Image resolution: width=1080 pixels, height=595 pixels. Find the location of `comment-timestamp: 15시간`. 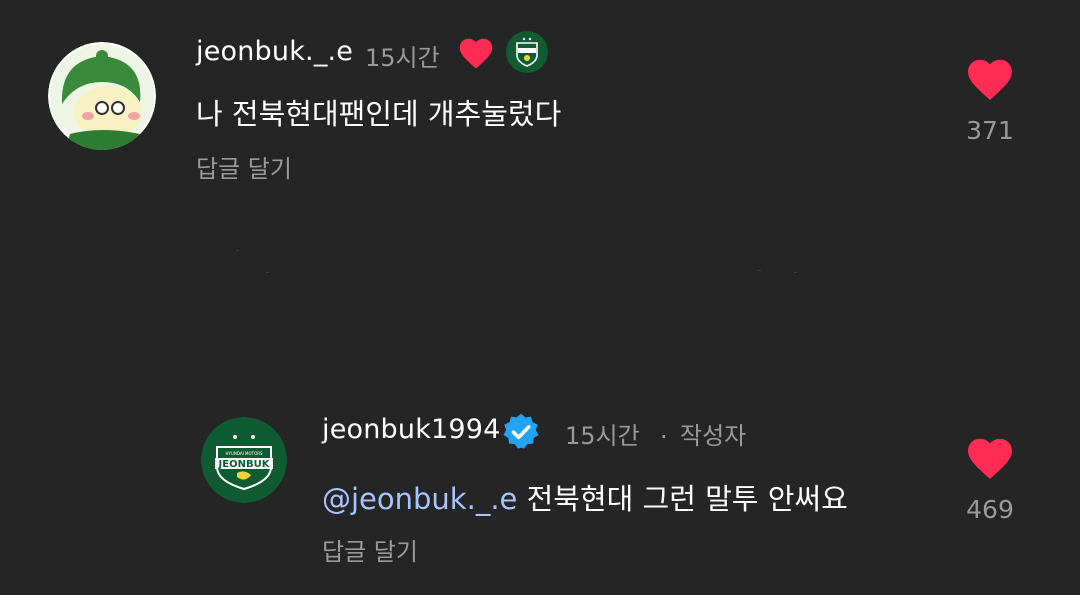

comment-timestamp: 15시간 is located at coordinates (402, 58).